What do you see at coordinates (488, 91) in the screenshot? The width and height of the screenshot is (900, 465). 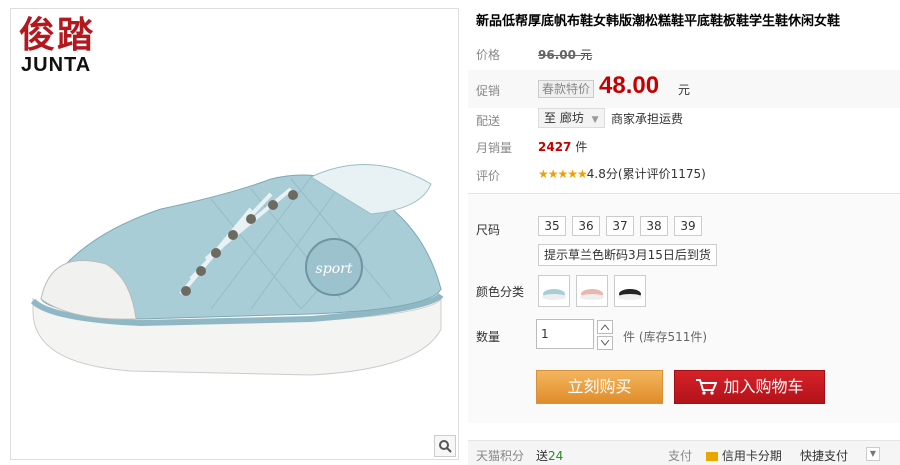 I see `promo-label: 促销` at bounding box center [488, 91].